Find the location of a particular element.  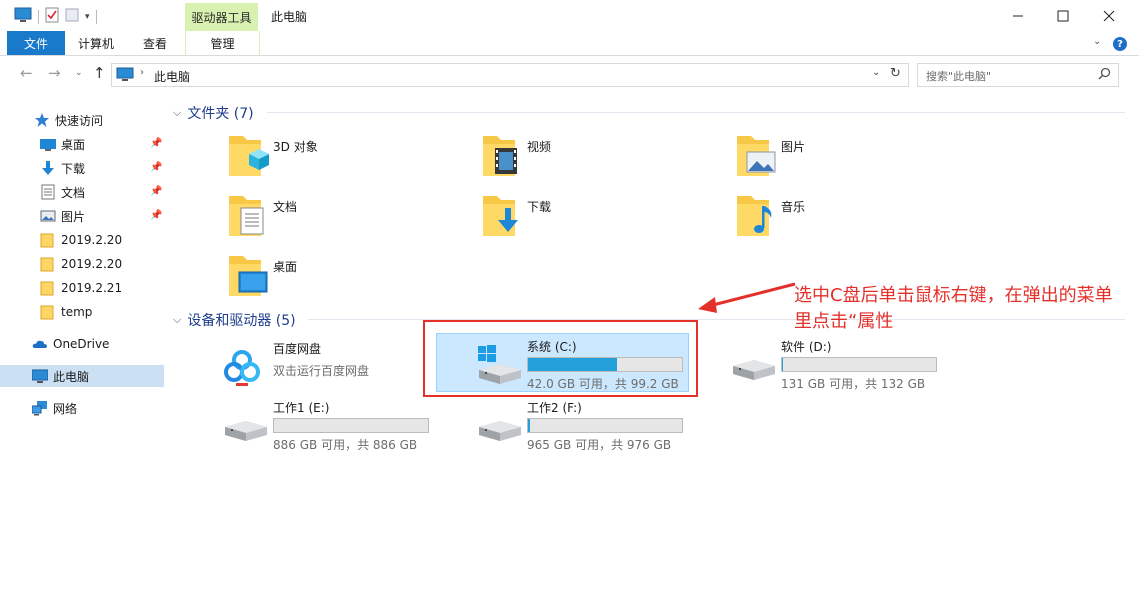

drive-space-info: 886 GB 可用，共 886 GB is located at coordinates (345, 445).